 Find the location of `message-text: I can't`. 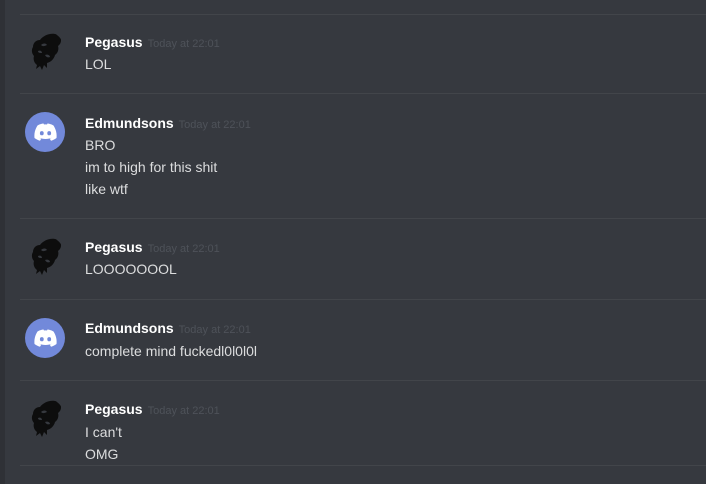

message-text: I can't is located at coordinates (103, 432).